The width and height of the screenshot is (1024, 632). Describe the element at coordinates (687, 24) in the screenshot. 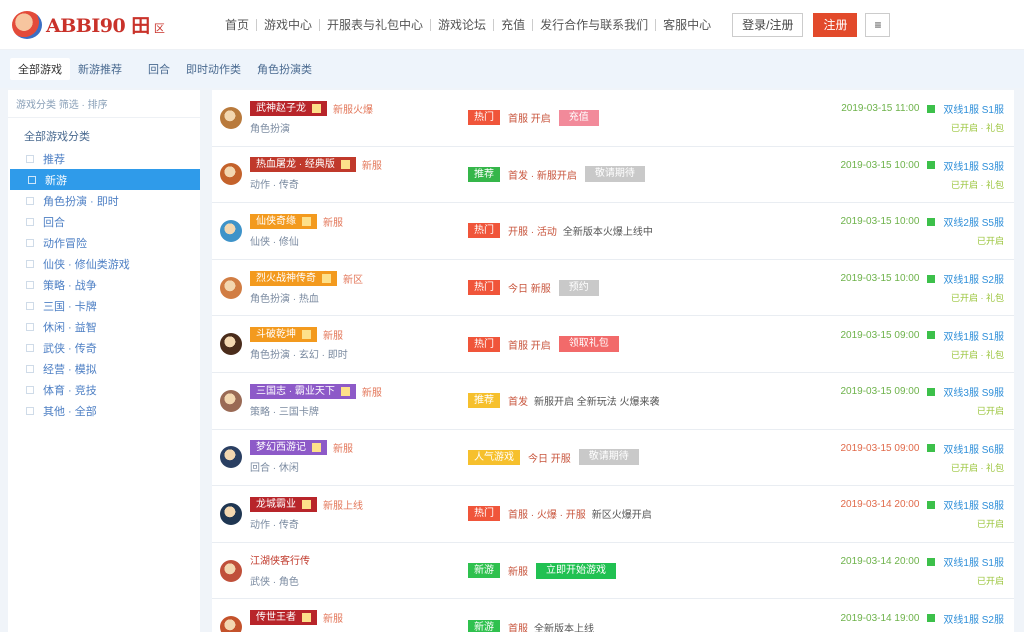

I see `nav-item-service: 客服中心` at that location.